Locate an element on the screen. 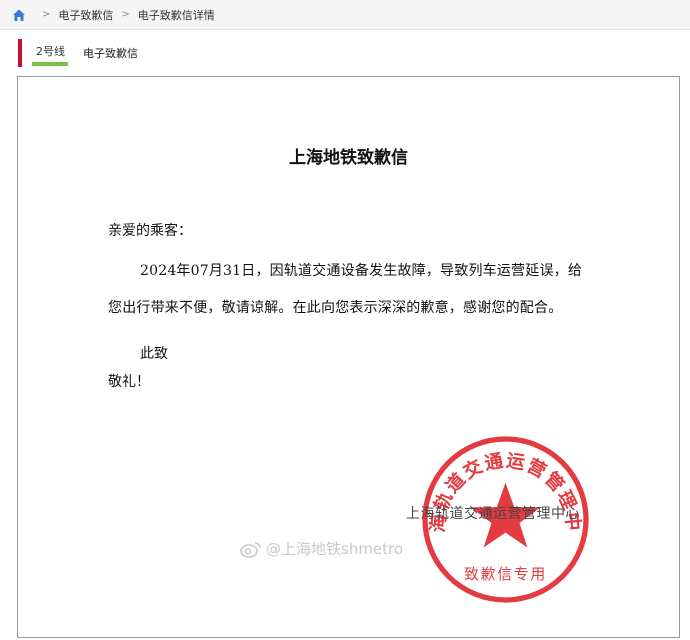 This screenshot has height=640, width=690. line-header: 2号线 电子致歉信 is located at coordinates (348, 53).